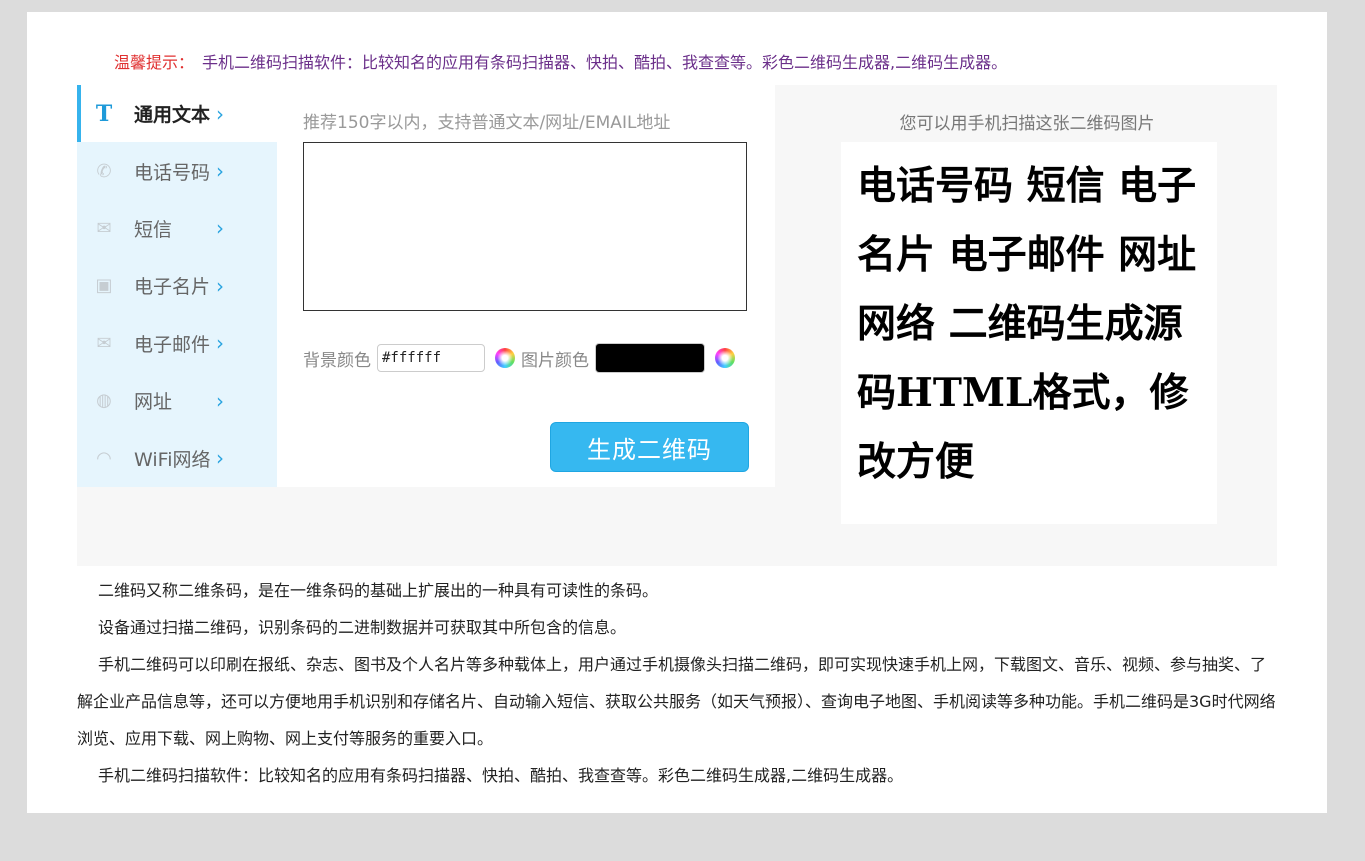 The height and width of the screenshot is (861, 1365). Describe the element at coordinates (104, 401) in the screenshot. I see `globe-icon: ◍` at that location.